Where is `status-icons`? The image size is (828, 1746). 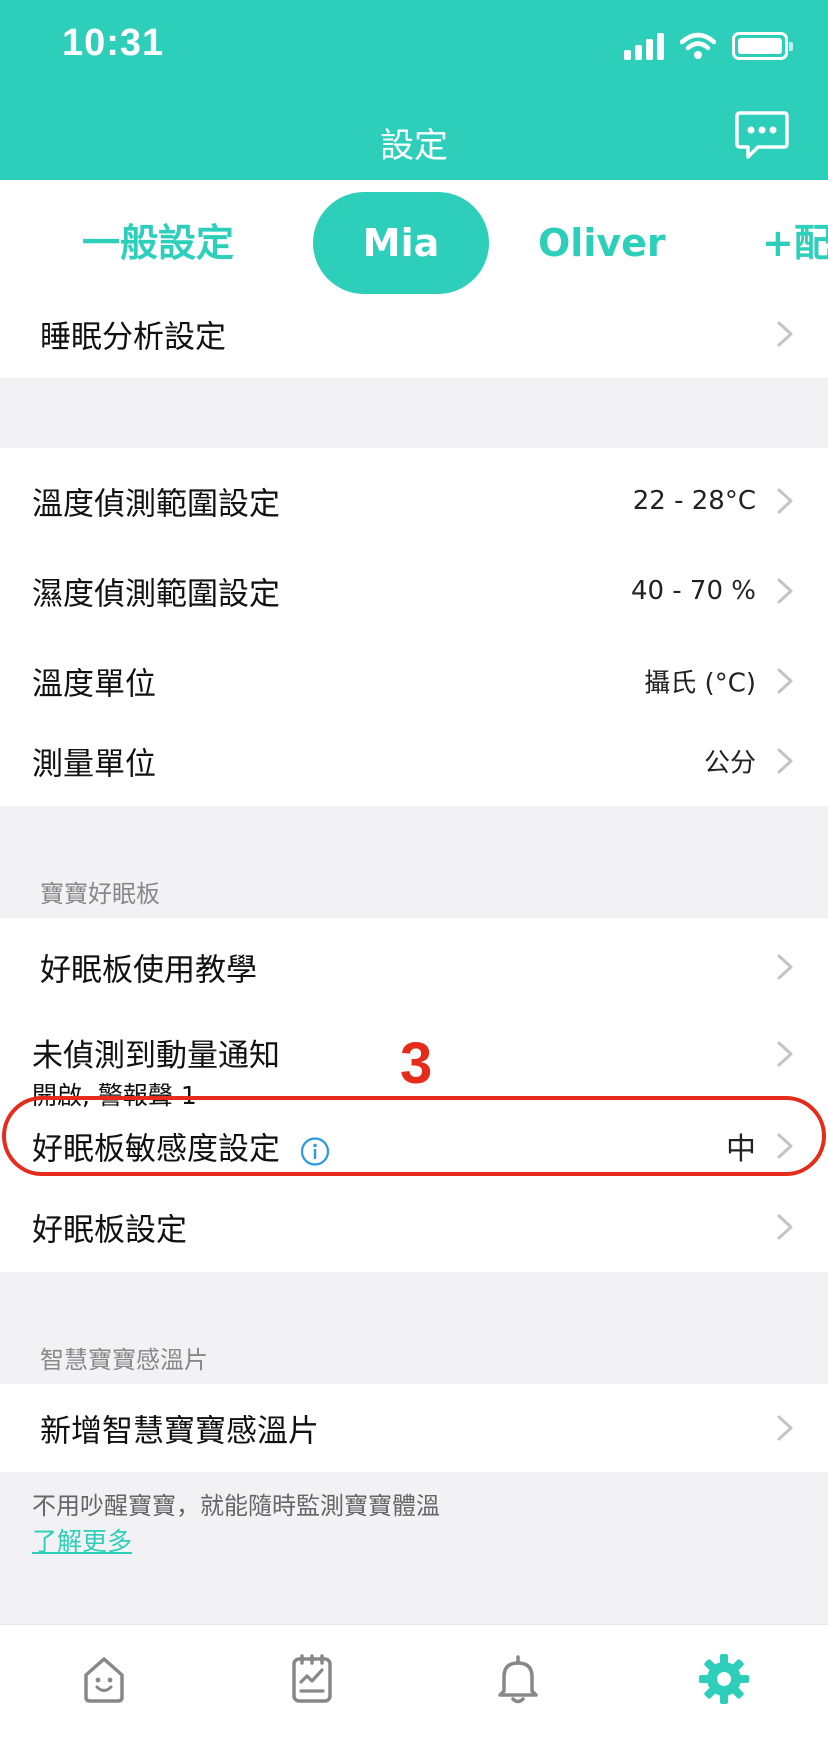 status-icons is located at coordinates (708, 44).